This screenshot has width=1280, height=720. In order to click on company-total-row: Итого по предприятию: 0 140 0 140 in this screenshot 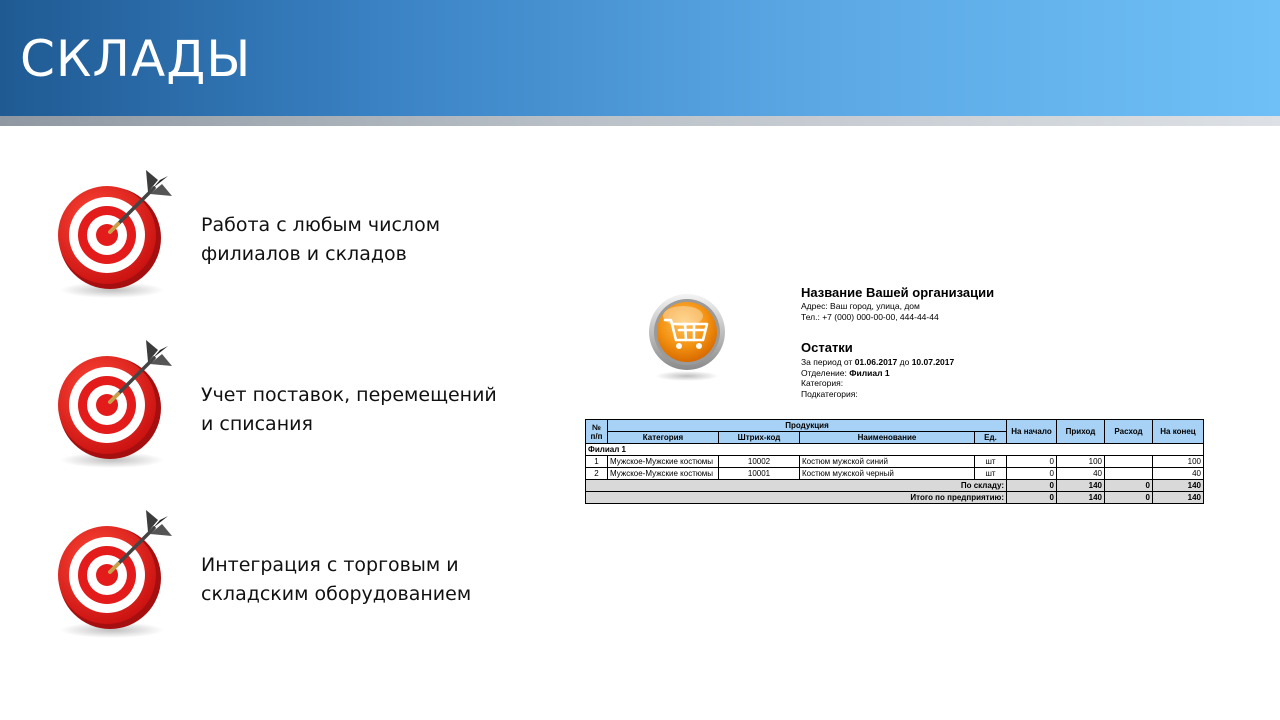, I will do `click(894, 497)`.